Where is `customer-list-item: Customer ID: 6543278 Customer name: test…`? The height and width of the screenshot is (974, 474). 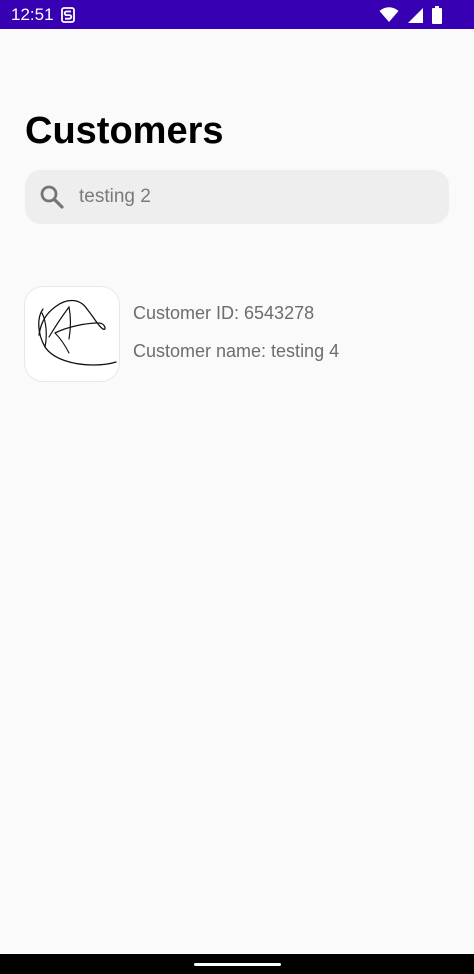 customer-list-item: Customer ID: 6543278 Customer name: test… is located at coordinates (237, 335).